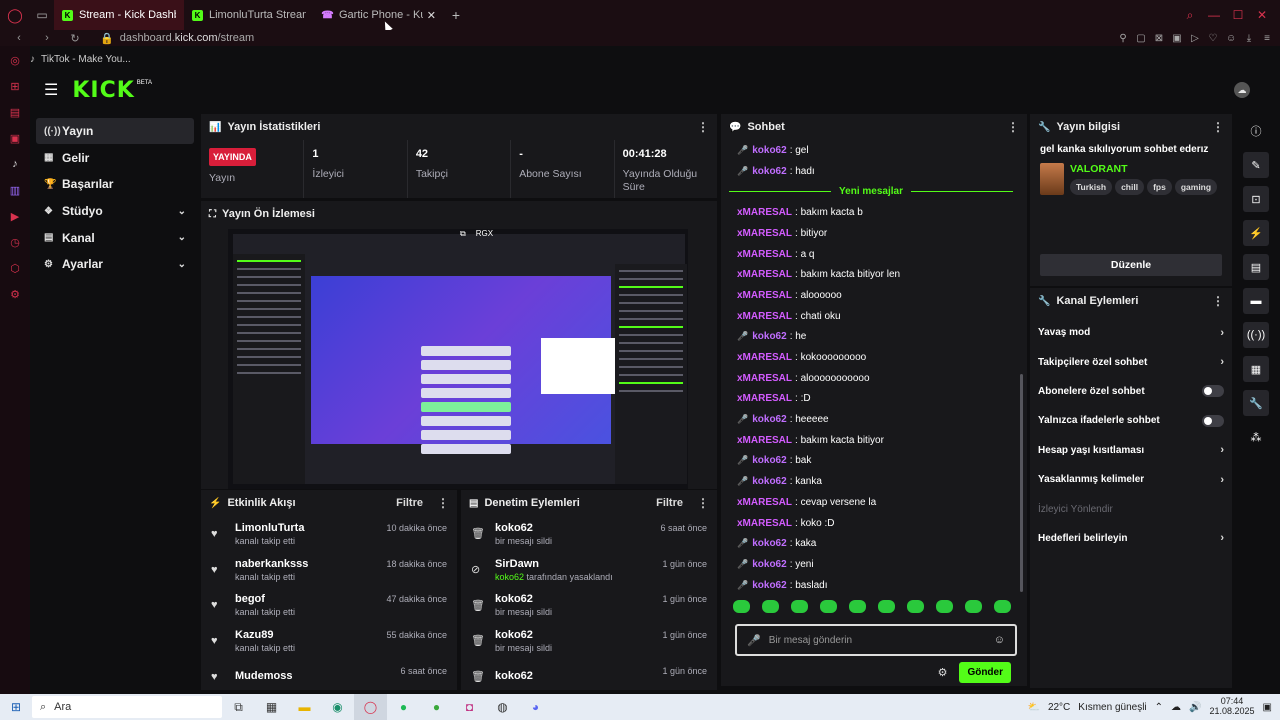 The image size is (1280, 720). I want to click on mod-user: SirDawn, so click(578, 564).